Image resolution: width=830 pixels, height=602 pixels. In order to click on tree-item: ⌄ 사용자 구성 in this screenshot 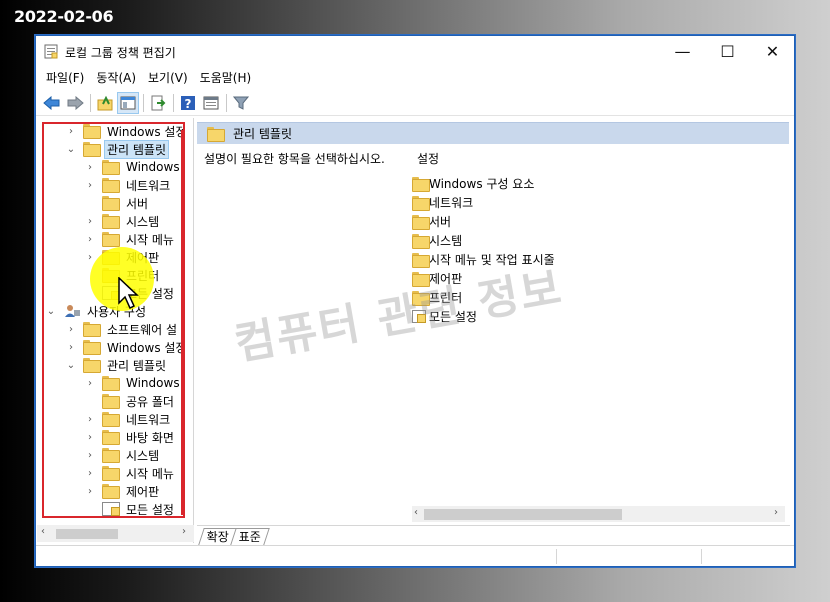, I will do `click(96, 311)`.